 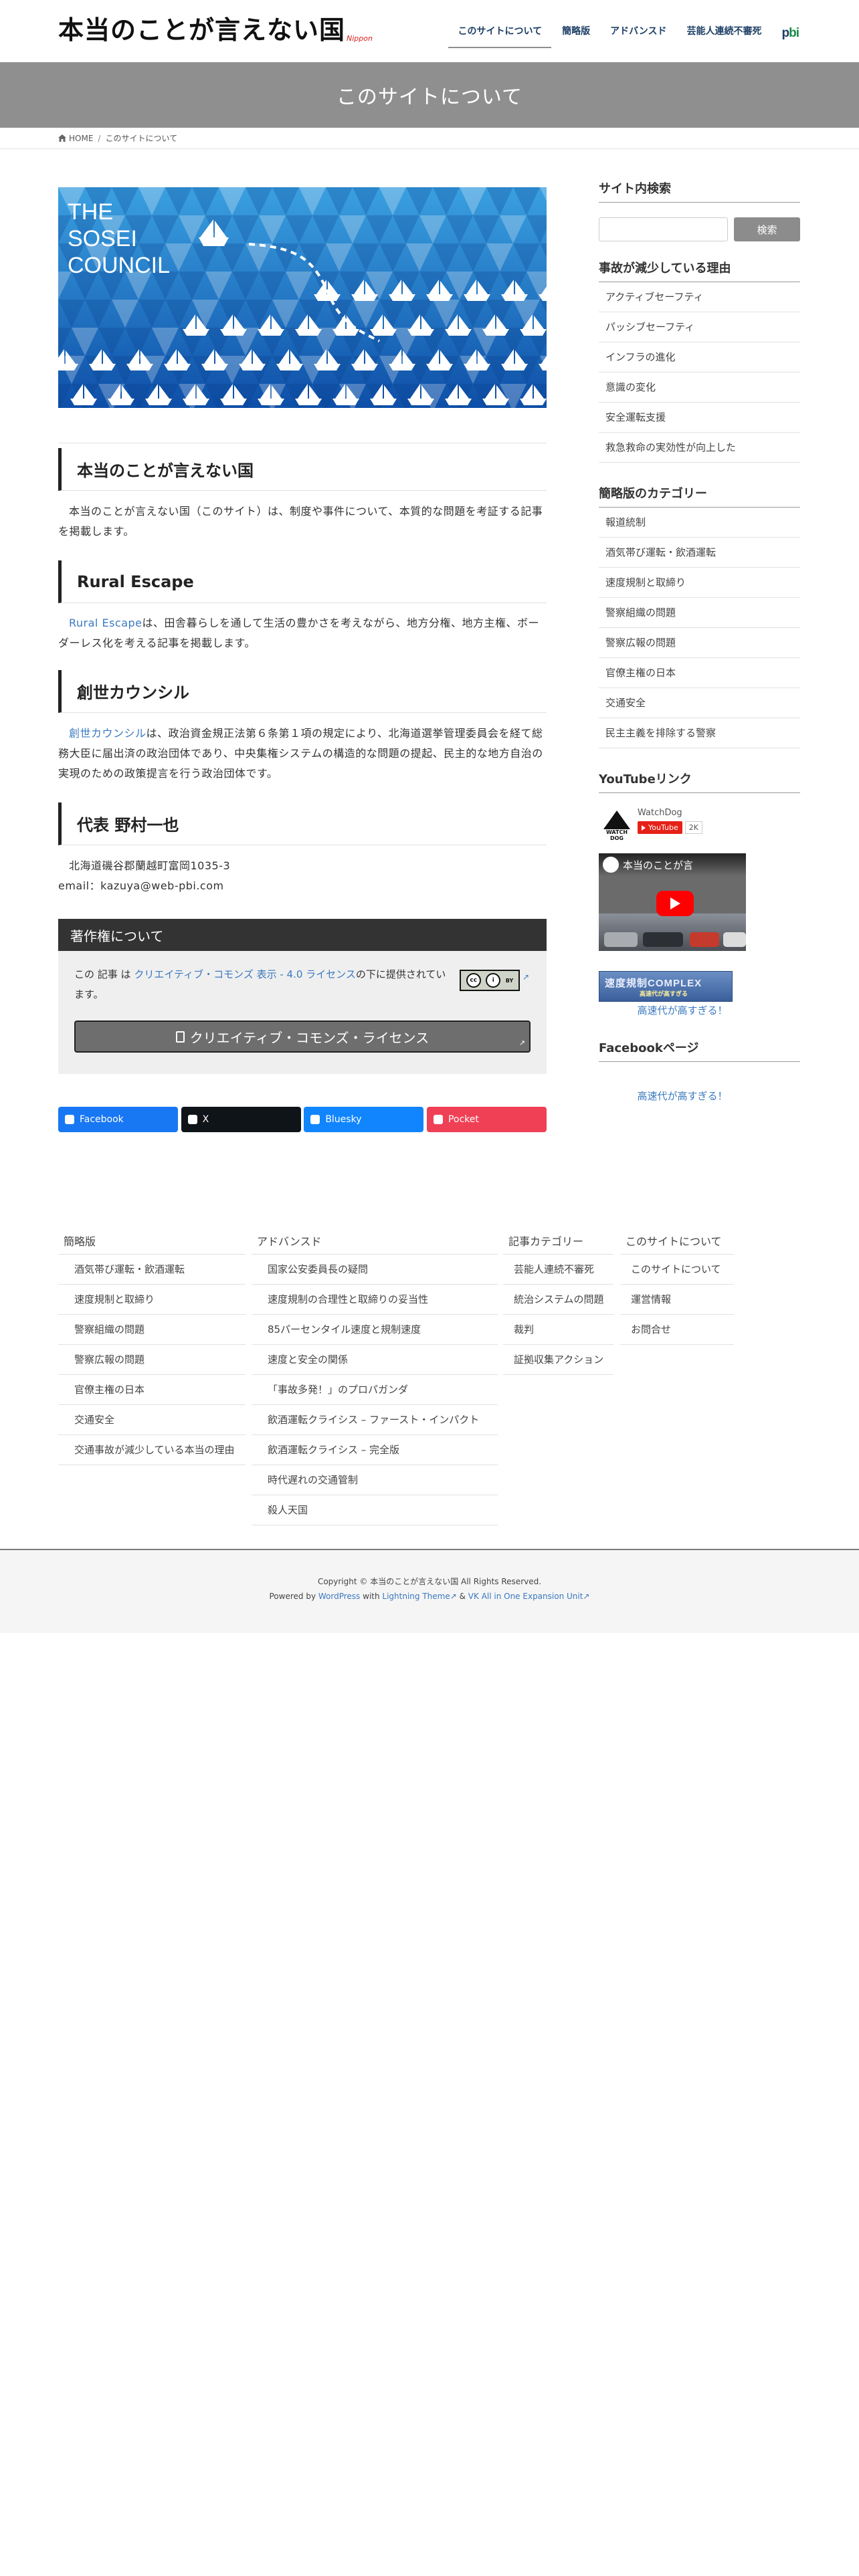 What do you see at coordinates (638, 34) in the screenshot?
I see `nav-item-advanced: アドバンスド` at bounding box center [638, 34].